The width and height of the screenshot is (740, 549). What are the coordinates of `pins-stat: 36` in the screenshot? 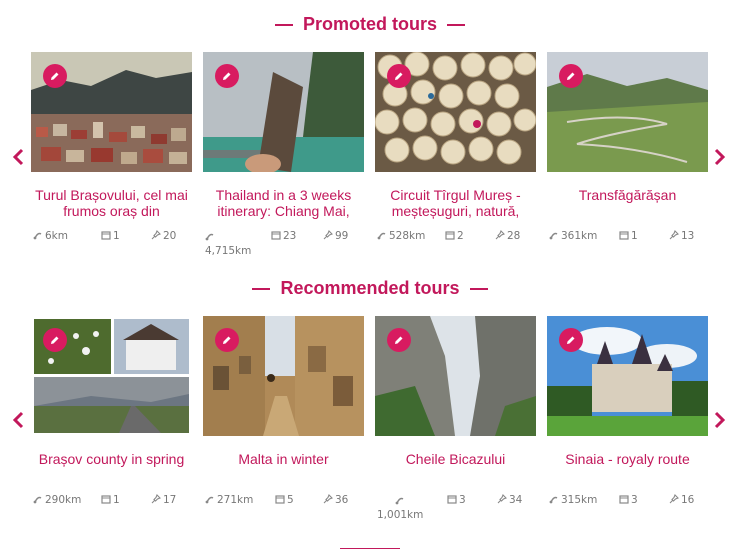 It's located at (335, 500).